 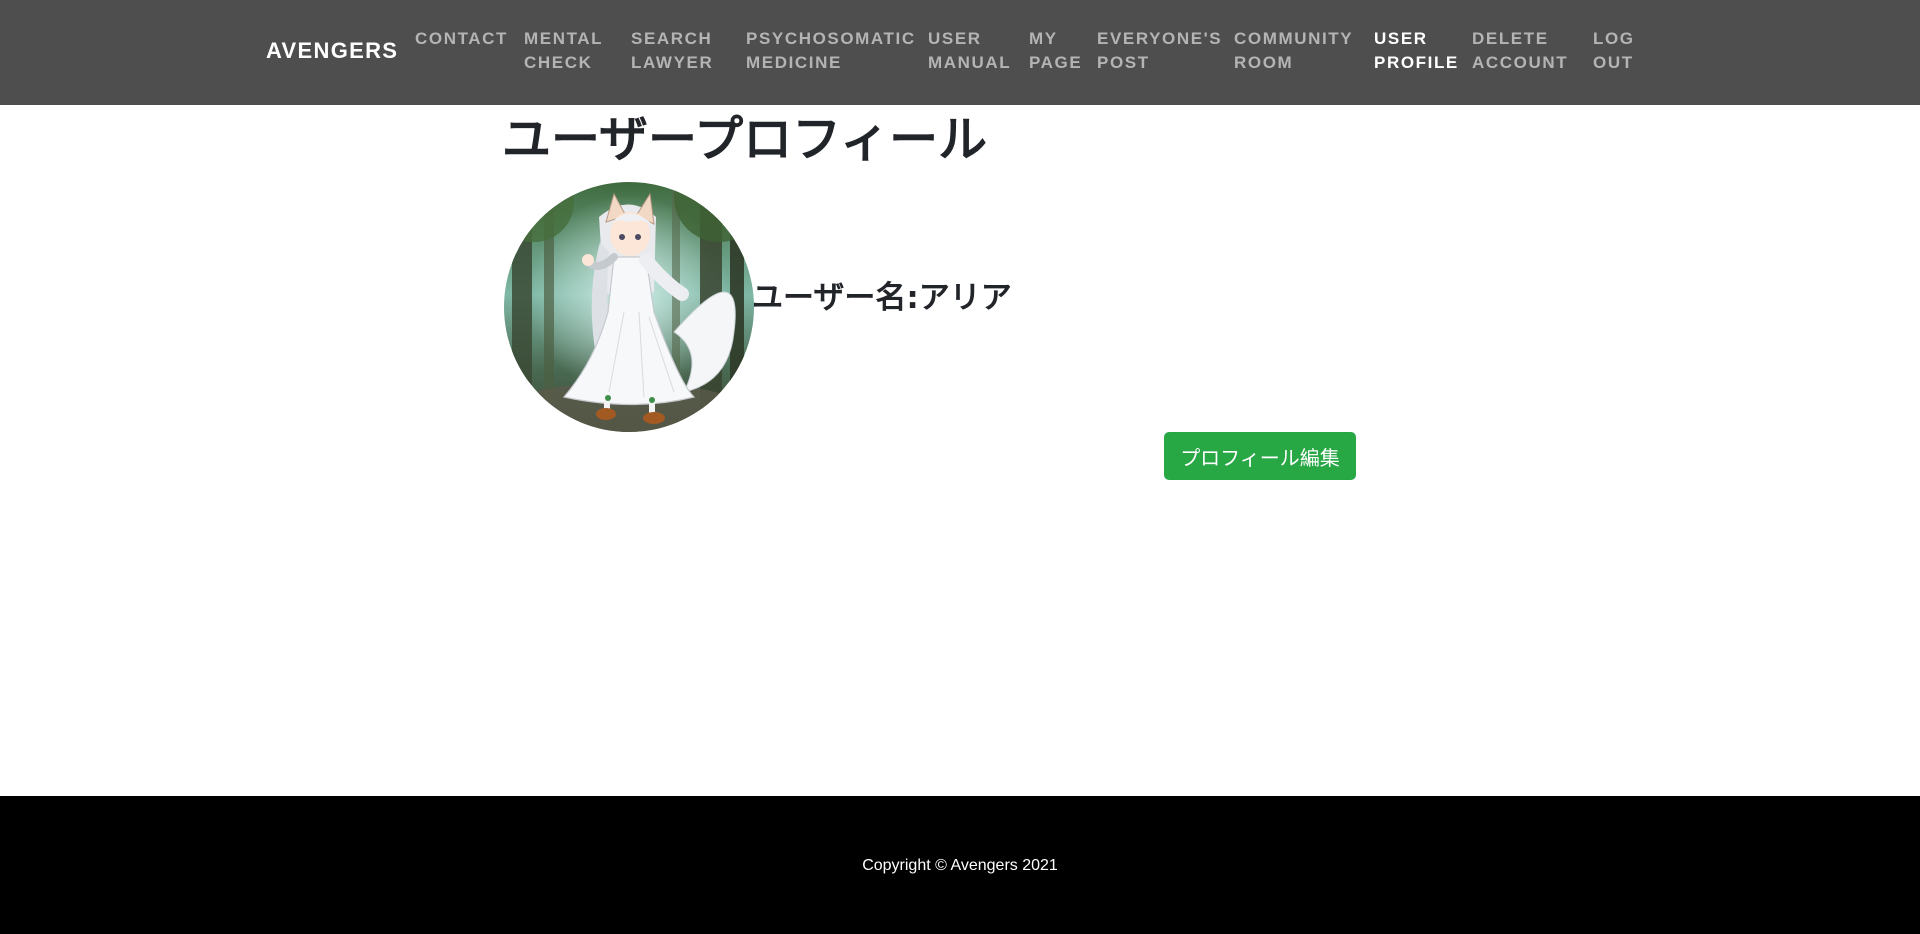 I want to click on nav-item-psychosomatic-medicine: PSYCHOSOMATIC MEDICINE, so click(x=831, y=51).